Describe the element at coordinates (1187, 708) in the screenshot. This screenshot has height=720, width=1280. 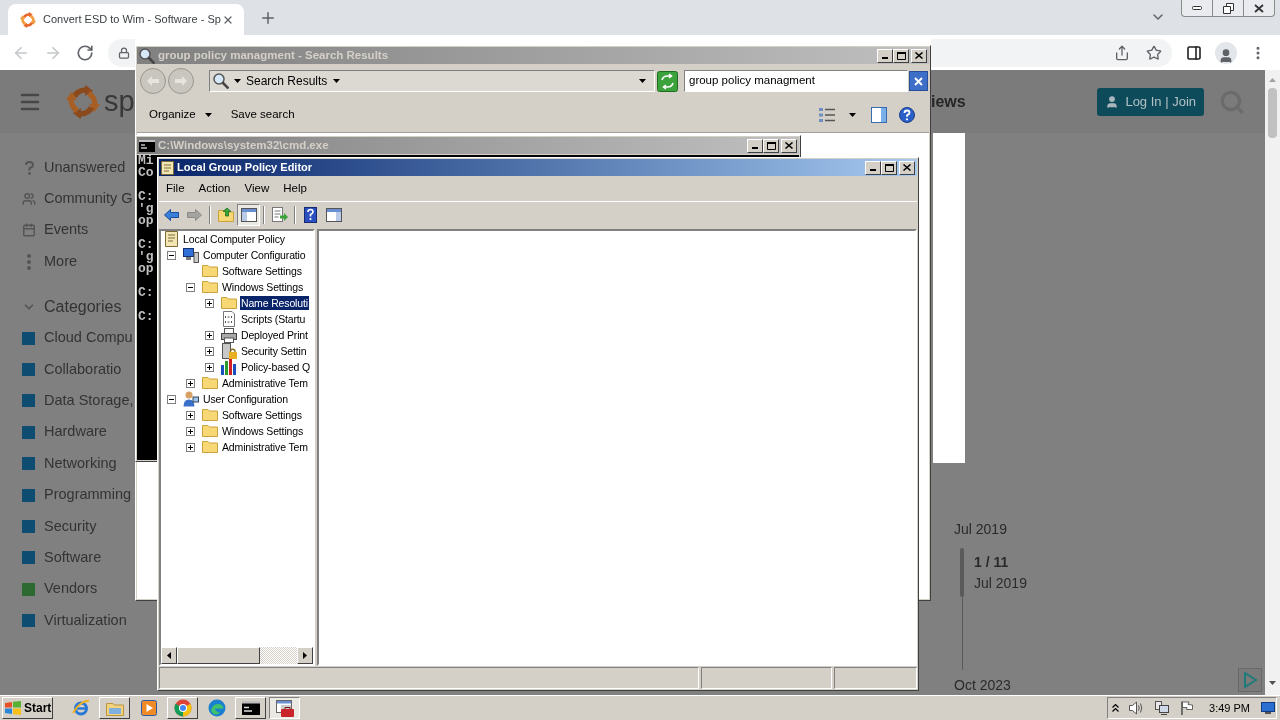
I see `flag-icon` at that location.